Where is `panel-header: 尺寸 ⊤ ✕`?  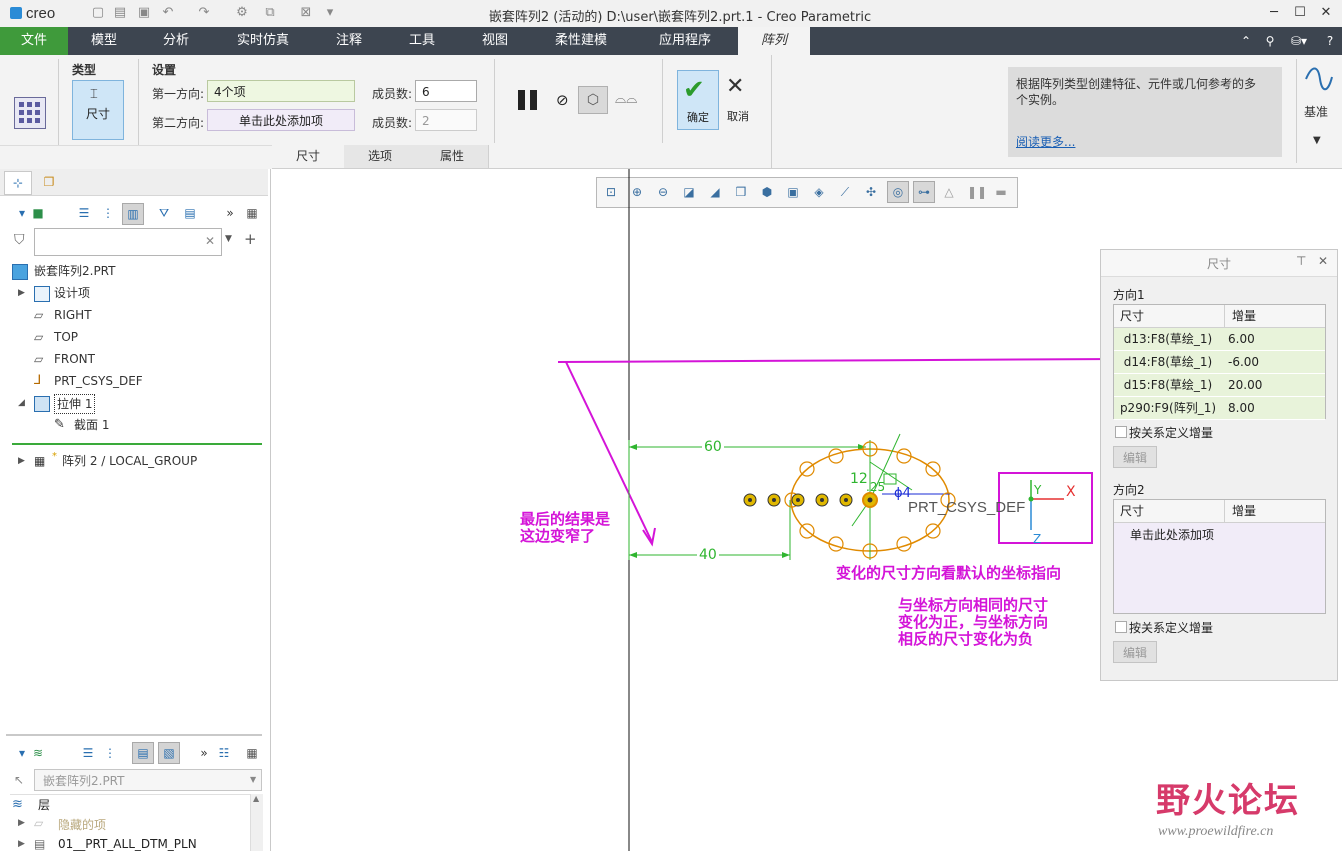
panel-header: 尺寸 ⊤ ✕ is located at coordinates (1219, 263).